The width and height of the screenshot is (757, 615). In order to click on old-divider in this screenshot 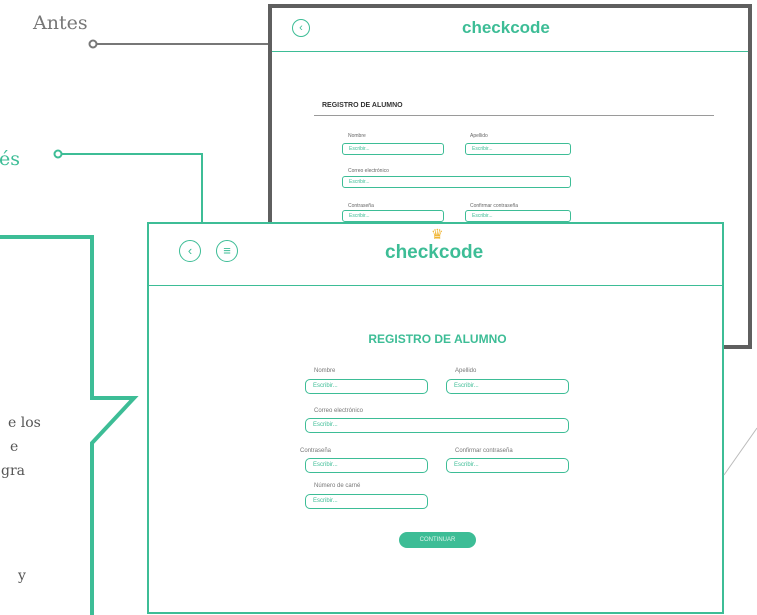, I will do `click(514, 115)`.